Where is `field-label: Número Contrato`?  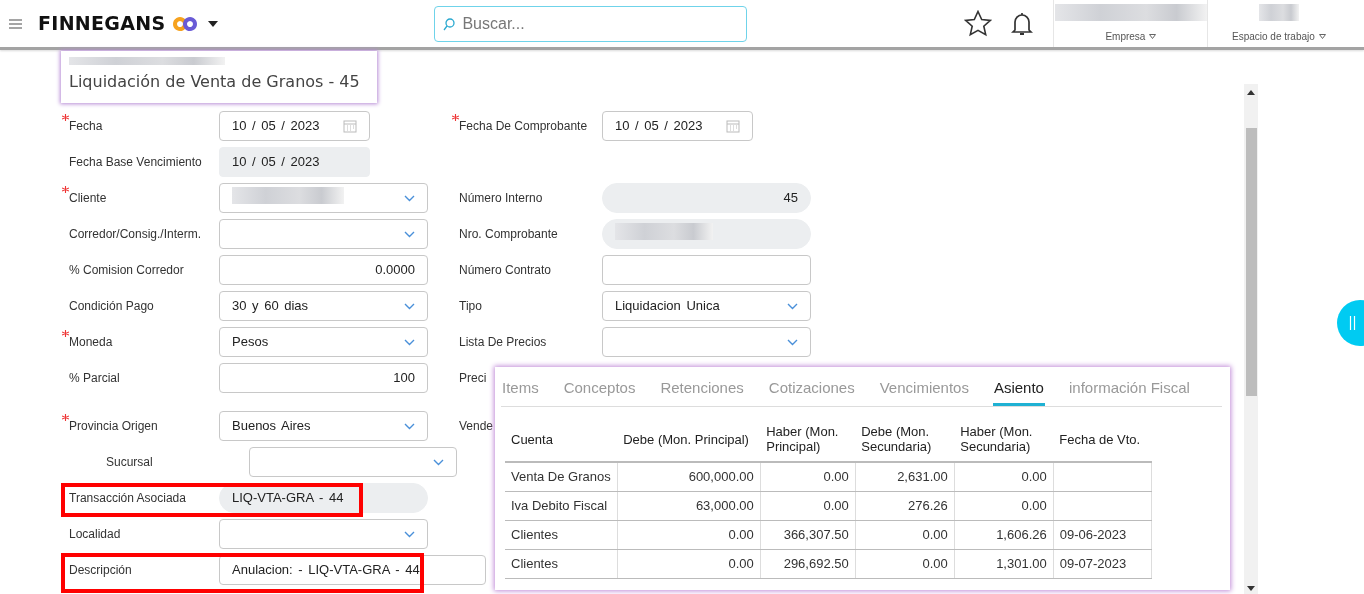 field-label: Número Contrato is located at coordinates (505, 270).